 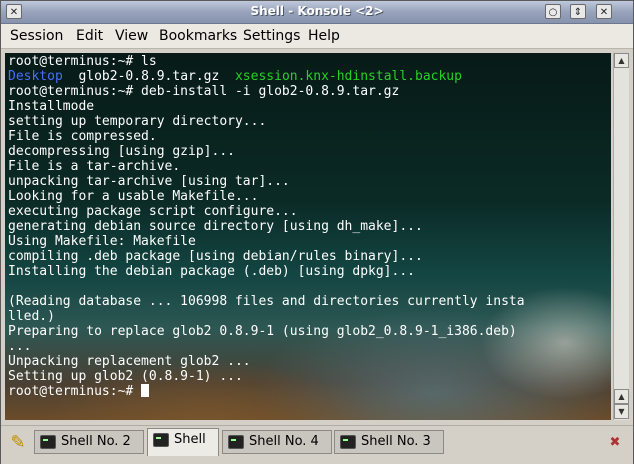 I want to click on tab-label: Shell No. 3, so click(x=396, y=441).